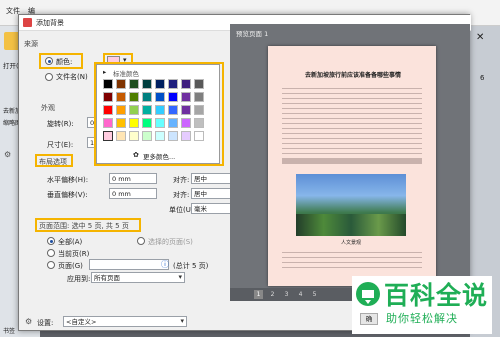 The width and height of the screenshot is (500, 337). What do you see at coordinates (352, 75) in the screenshot?
I see `doc-title: 去新加坡旅行前应该准备备哪些事情` at bounding box center [352, 75].